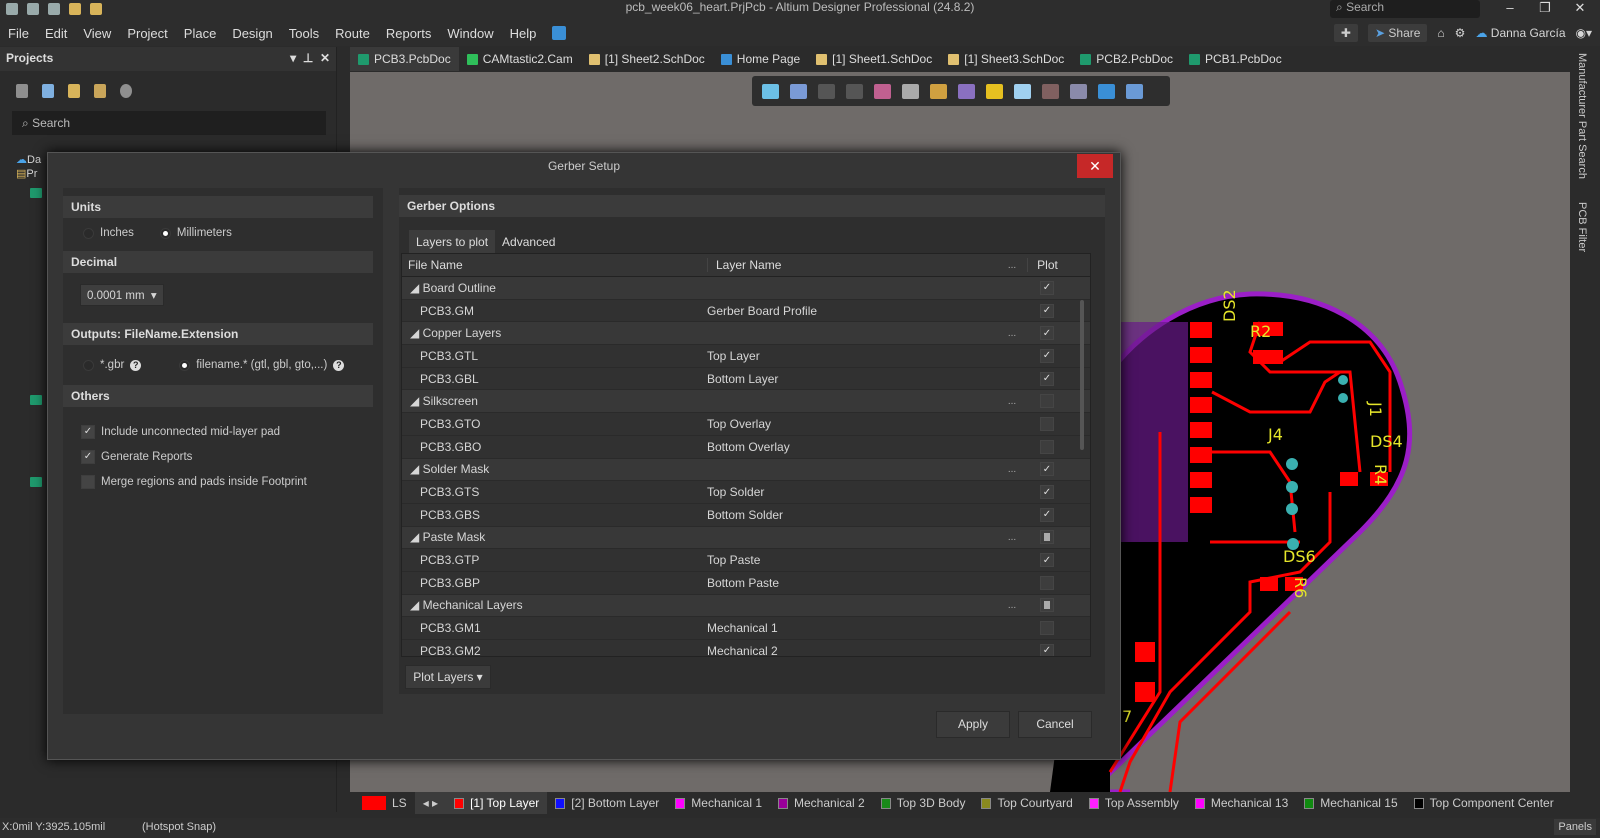  What do you see at coordinates (746, 311) in the screenshot?
I see `table-row: PCB3.GM Gerber Board Profile ✓` at bounding box center [746, 311].